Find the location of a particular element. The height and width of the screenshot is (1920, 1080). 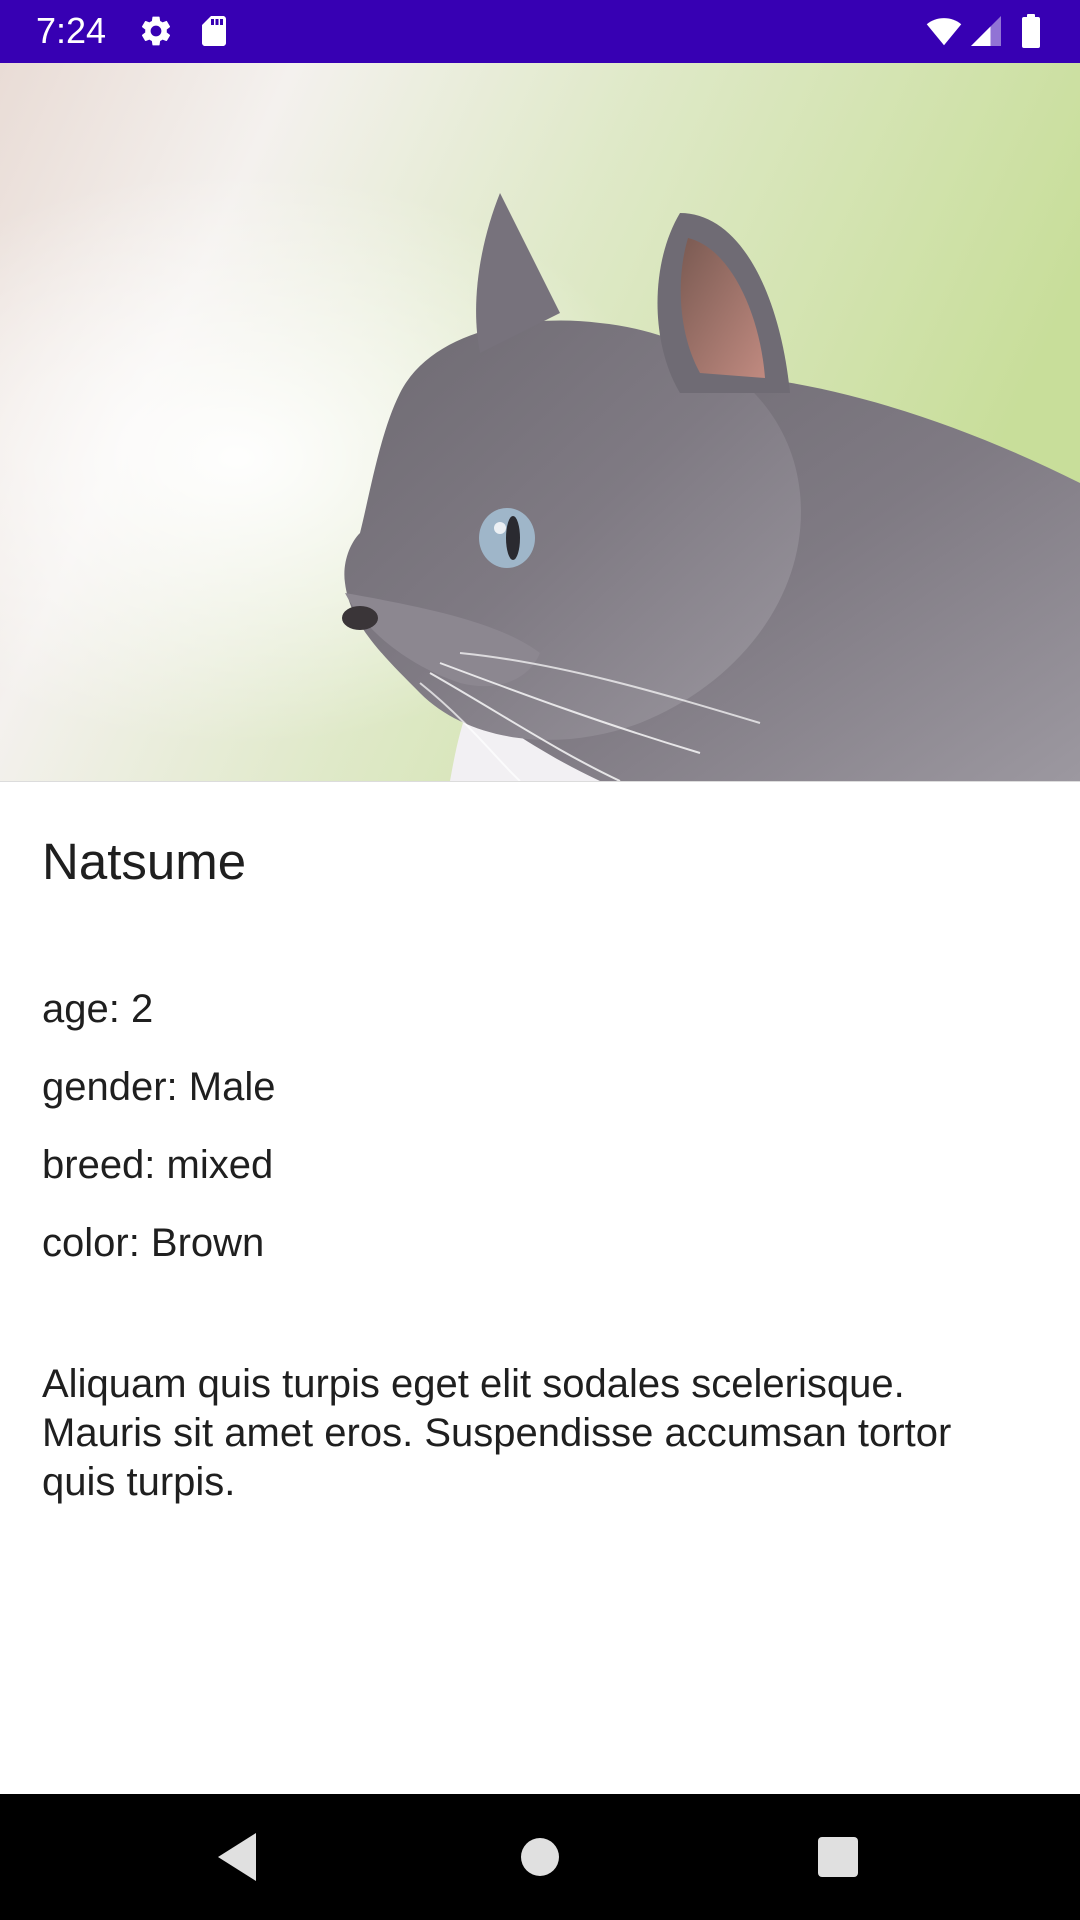

back-icon is located at coordinates (238, 1857).